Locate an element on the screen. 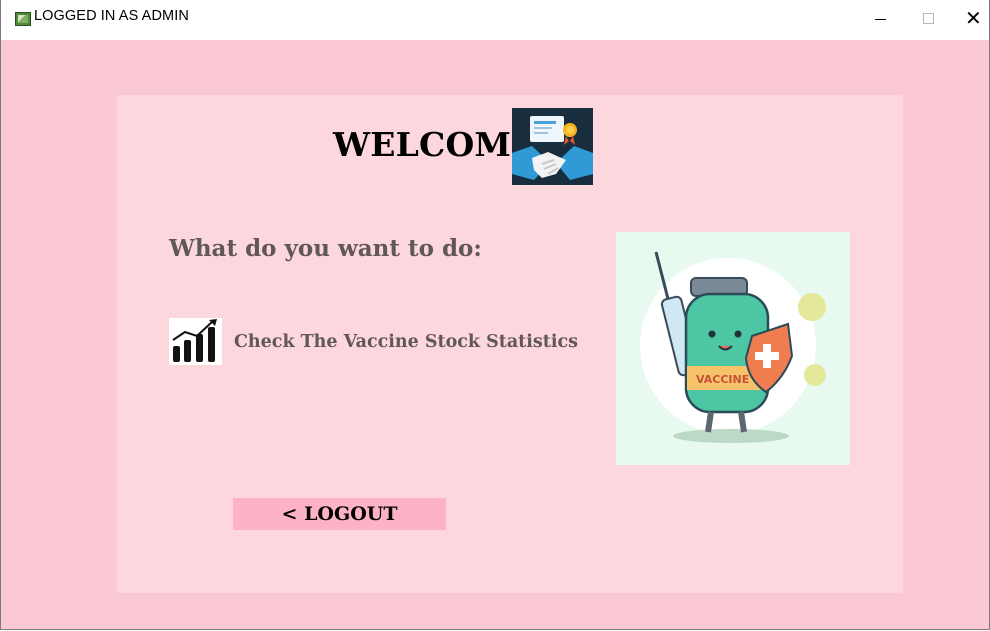  minimize-icon is located at coordinates (880, 19).